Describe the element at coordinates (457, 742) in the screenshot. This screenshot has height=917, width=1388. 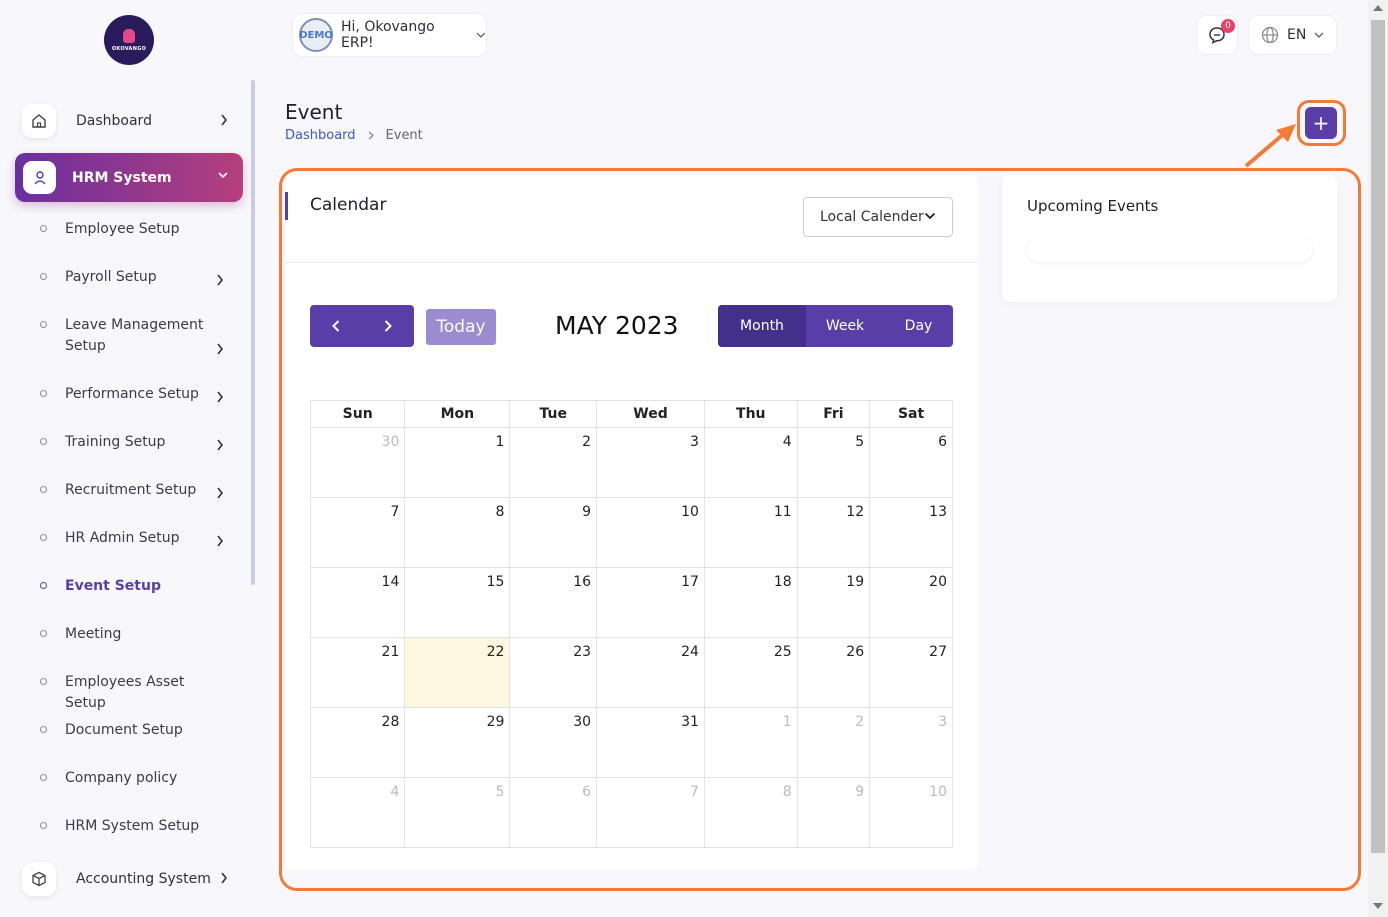
I see `calendar-day-cell: 29` at that location.